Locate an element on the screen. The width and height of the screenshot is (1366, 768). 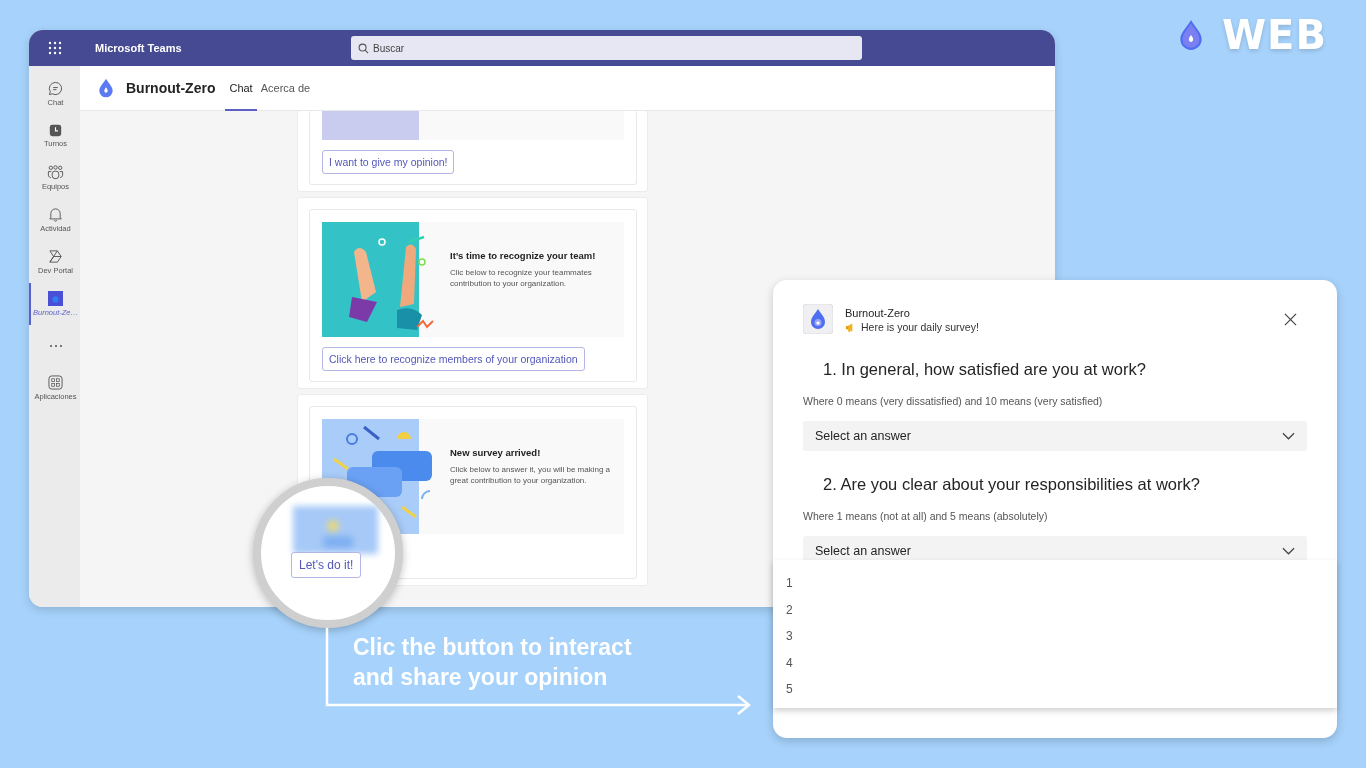
apps-icon is located at coordinates (55, 382).